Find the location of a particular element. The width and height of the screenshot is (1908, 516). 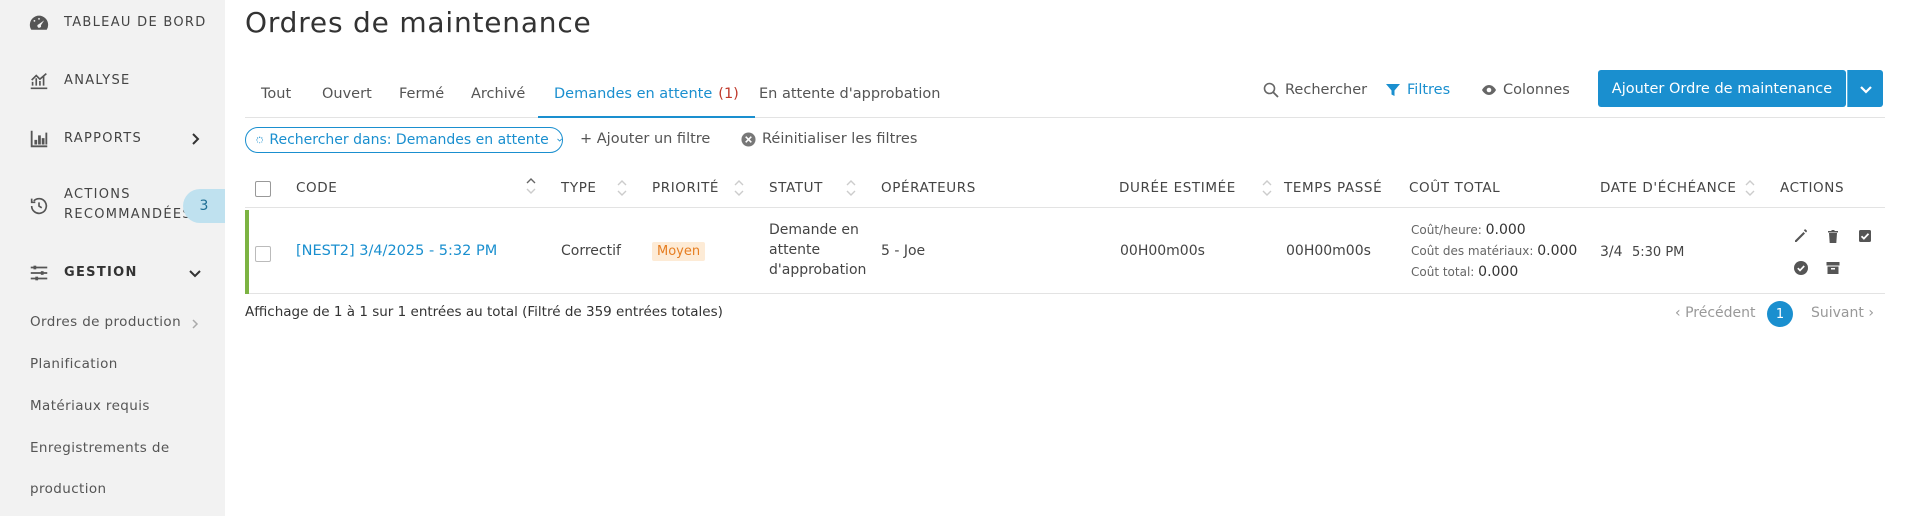

speedometer-icon is located at coordinates (39, 23).